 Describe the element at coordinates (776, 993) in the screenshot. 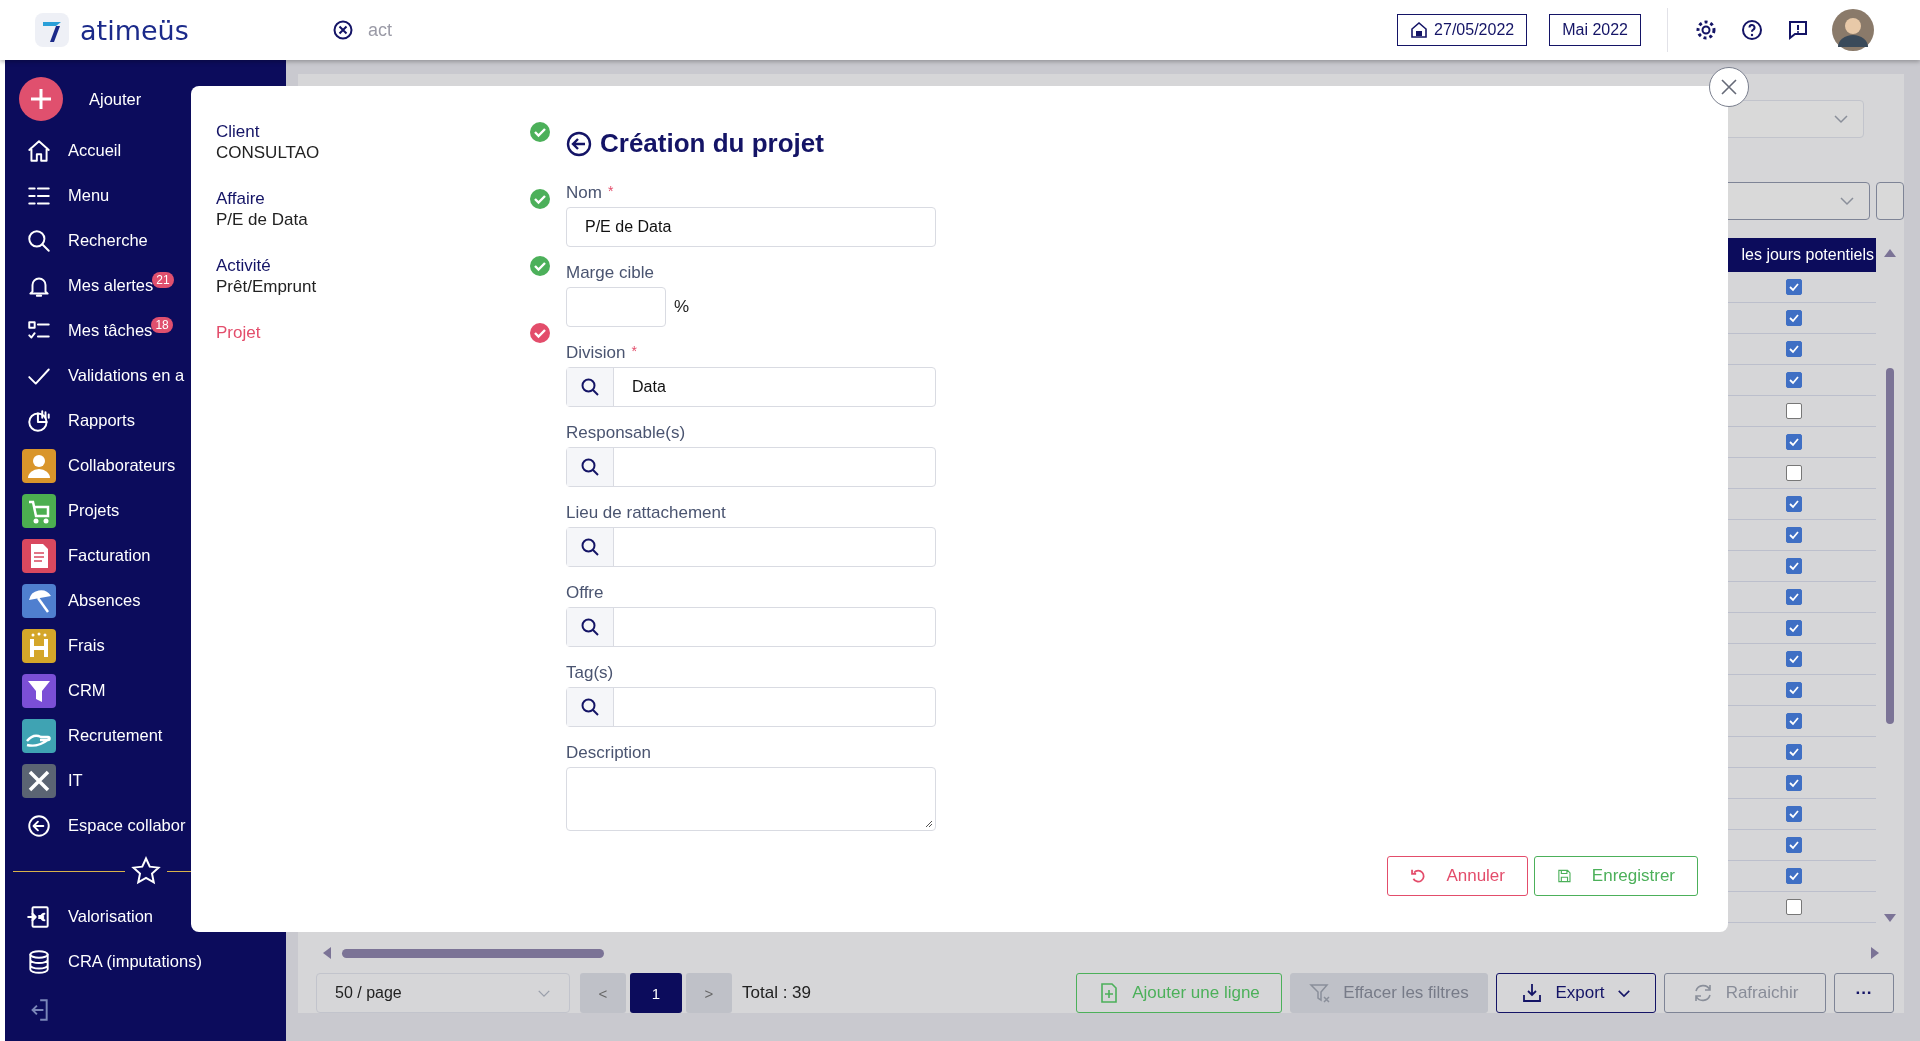

I see `total-count: Total : 39` at that location.